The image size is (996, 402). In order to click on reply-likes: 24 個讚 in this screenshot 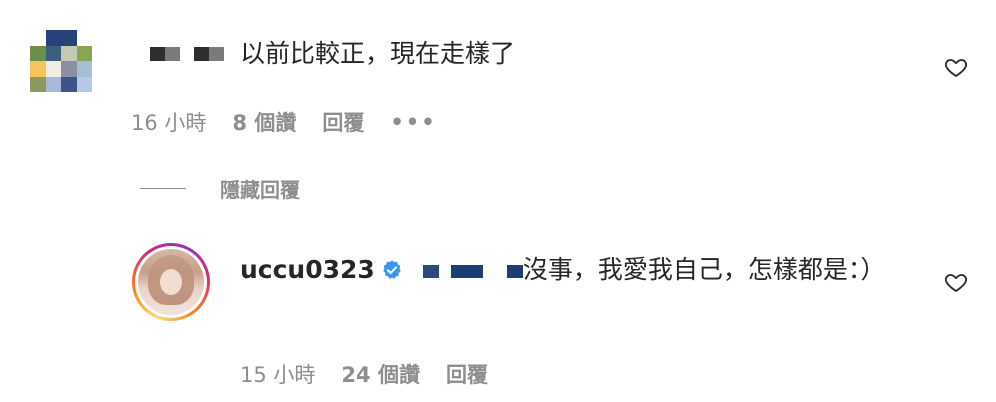, I will do `click(380, 374)`.